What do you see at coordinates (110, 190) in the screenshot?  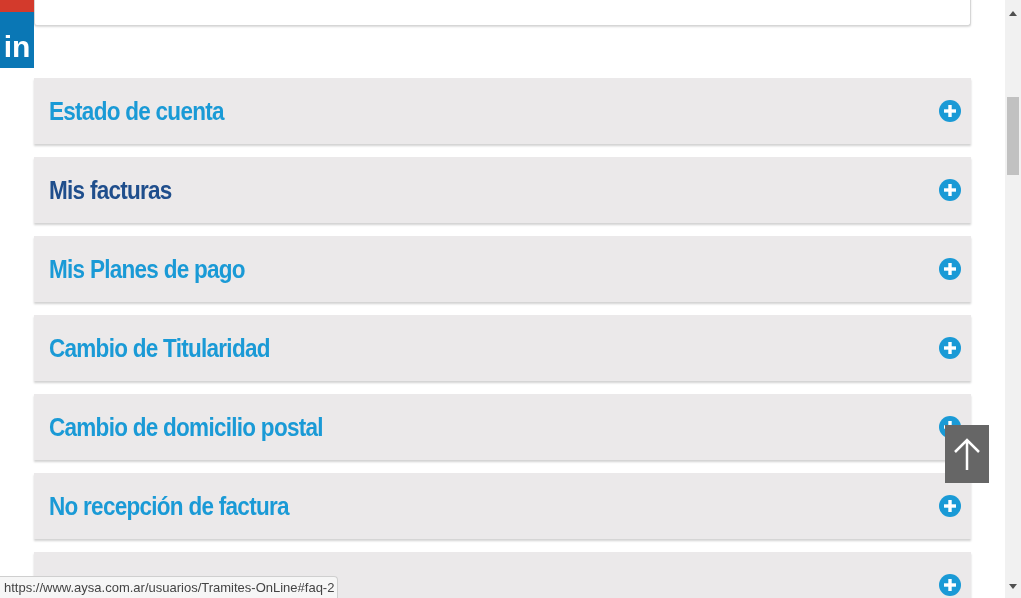 I see `accordion-title: Mis facturas` at bounding box center [110, 190].